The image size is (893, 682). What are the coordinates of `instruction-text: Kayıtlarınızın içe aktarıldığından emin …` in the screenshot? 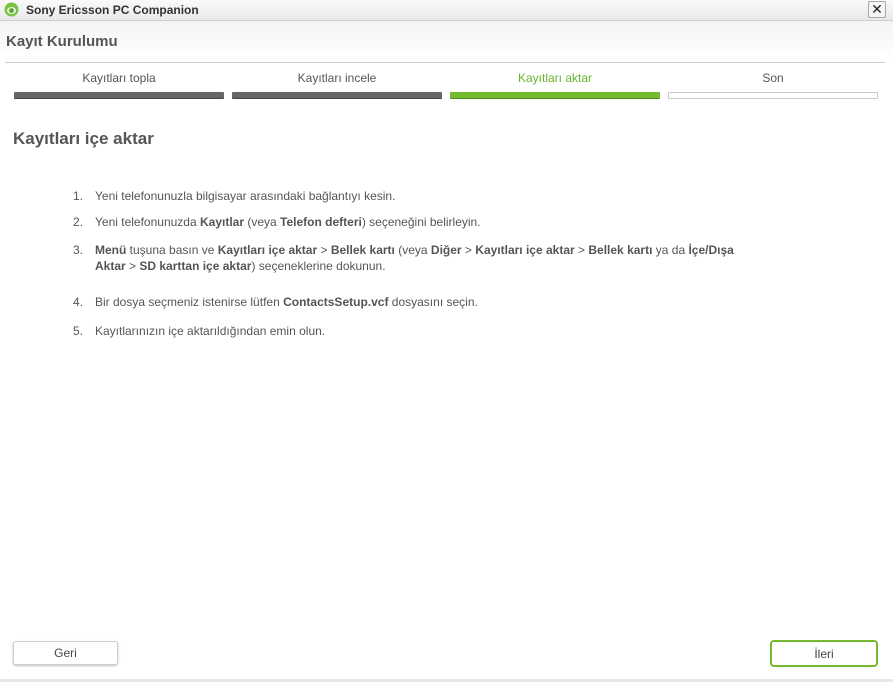 It's located at (210, 331).